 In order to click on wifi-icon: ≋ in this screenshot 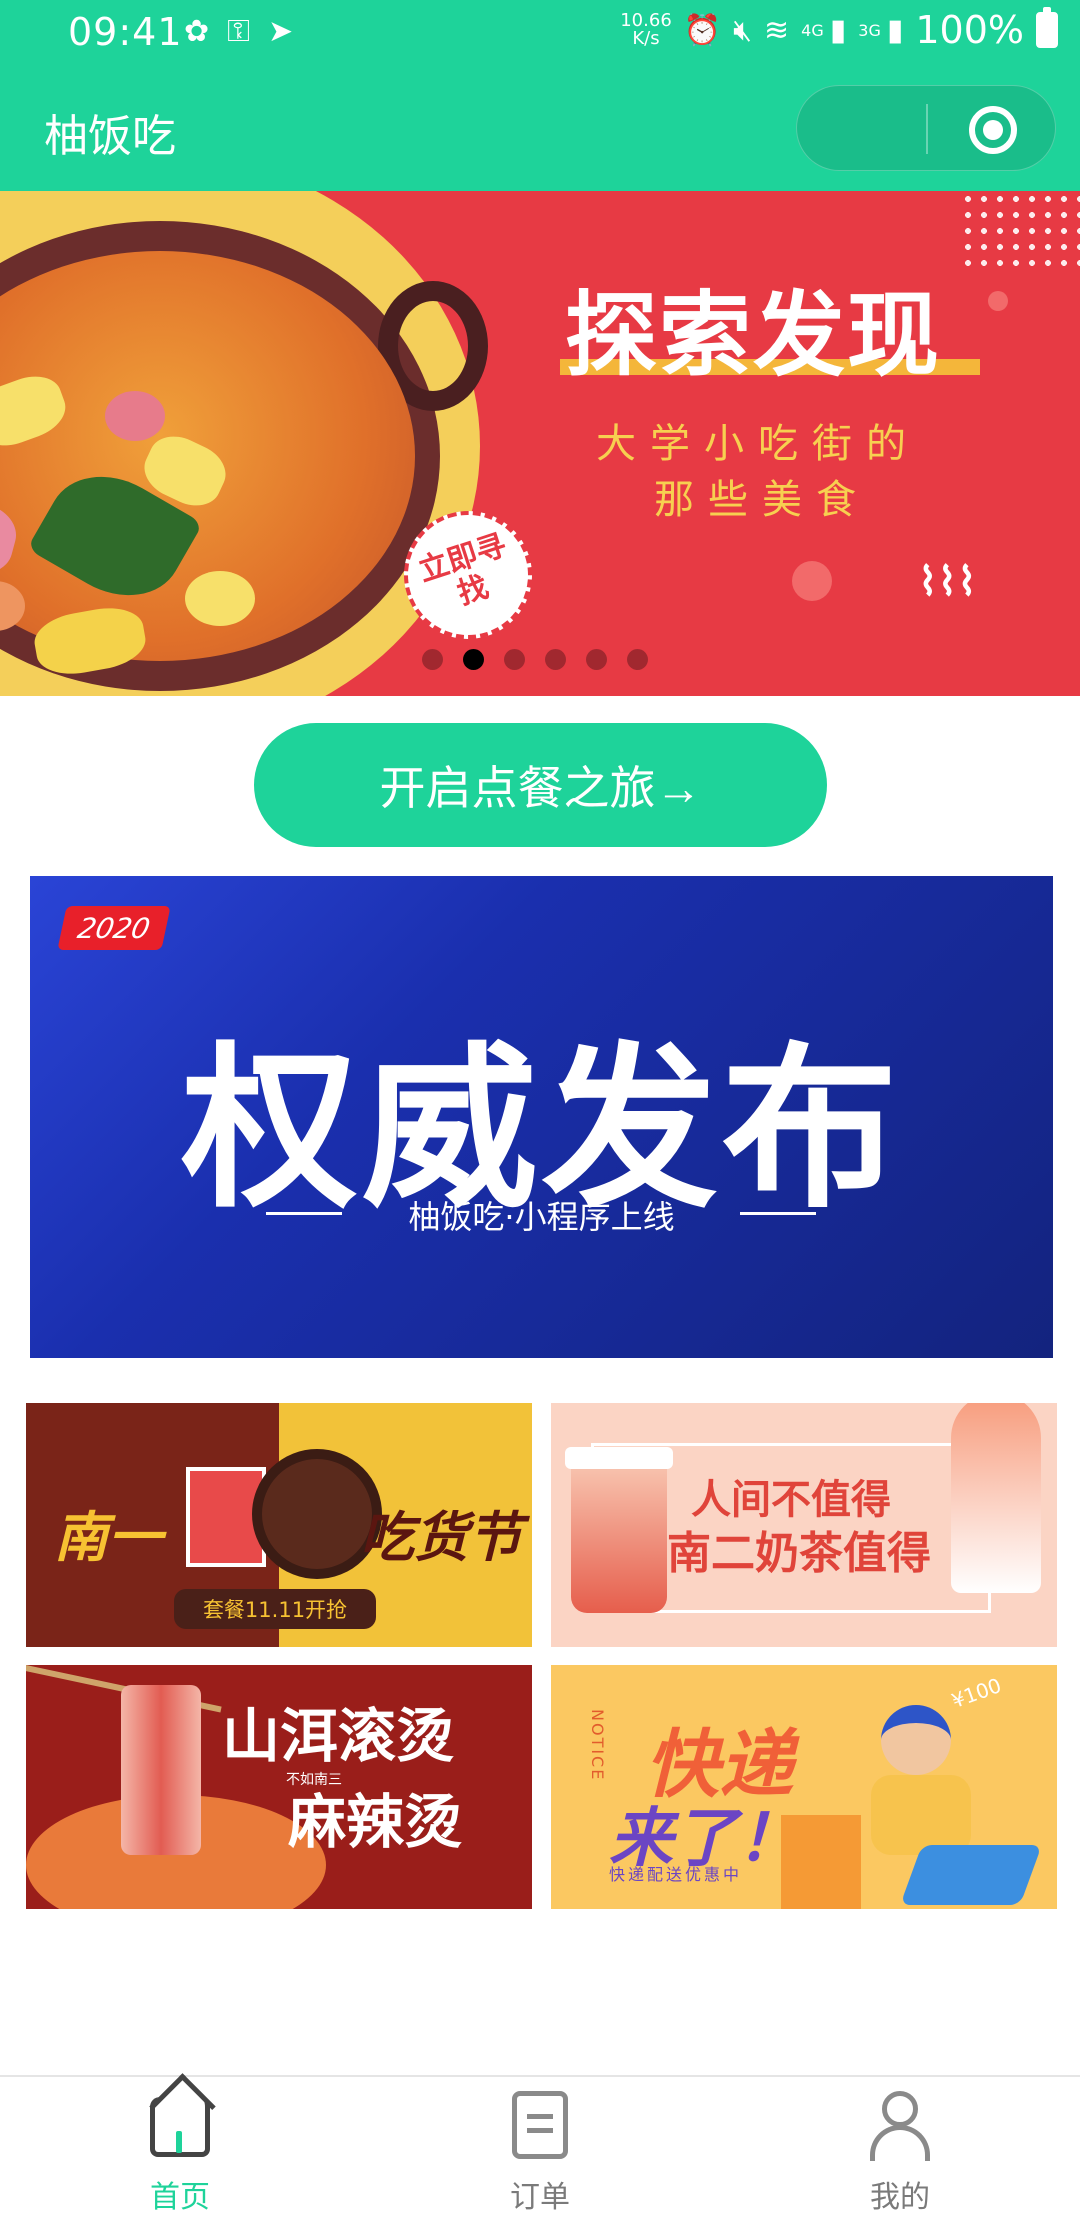, I will do `click(777, 30)`.